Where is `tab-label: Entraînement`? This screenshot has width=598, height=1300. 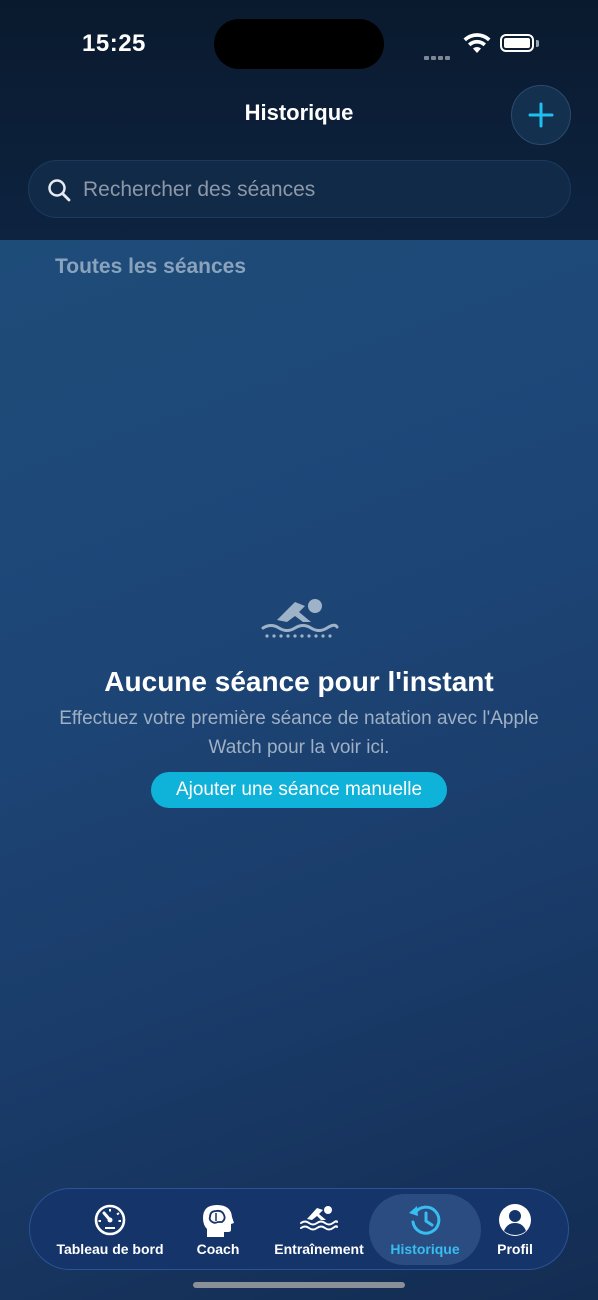 tab-label: Entraînement is located at coordinates (319, 1249).